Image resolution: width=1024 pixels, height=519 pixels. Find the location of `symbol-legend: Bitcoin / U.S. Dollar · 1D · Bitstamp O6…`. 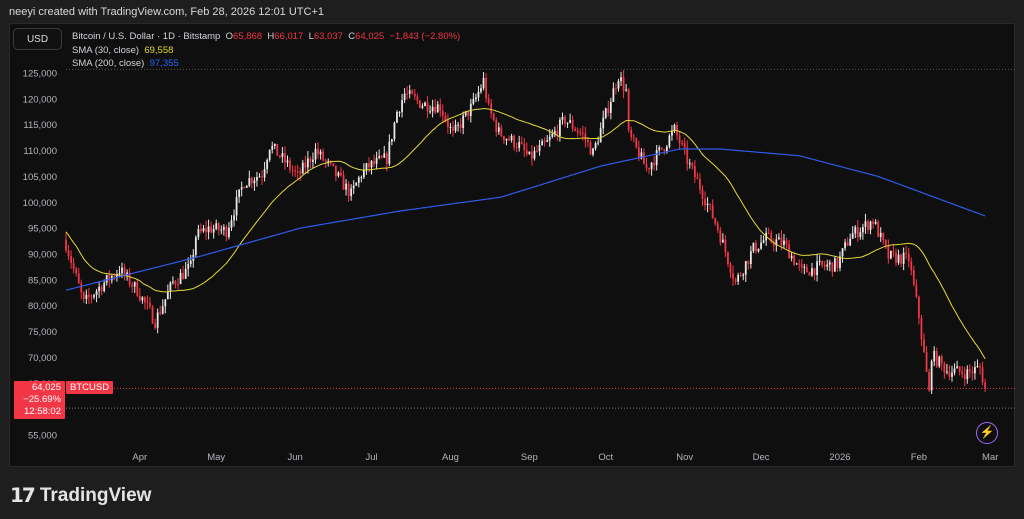

symbol-legend: Bitcoin / U.S. Dollar · 1D · Bitstamp O6… is located at coordinates (266, 37).